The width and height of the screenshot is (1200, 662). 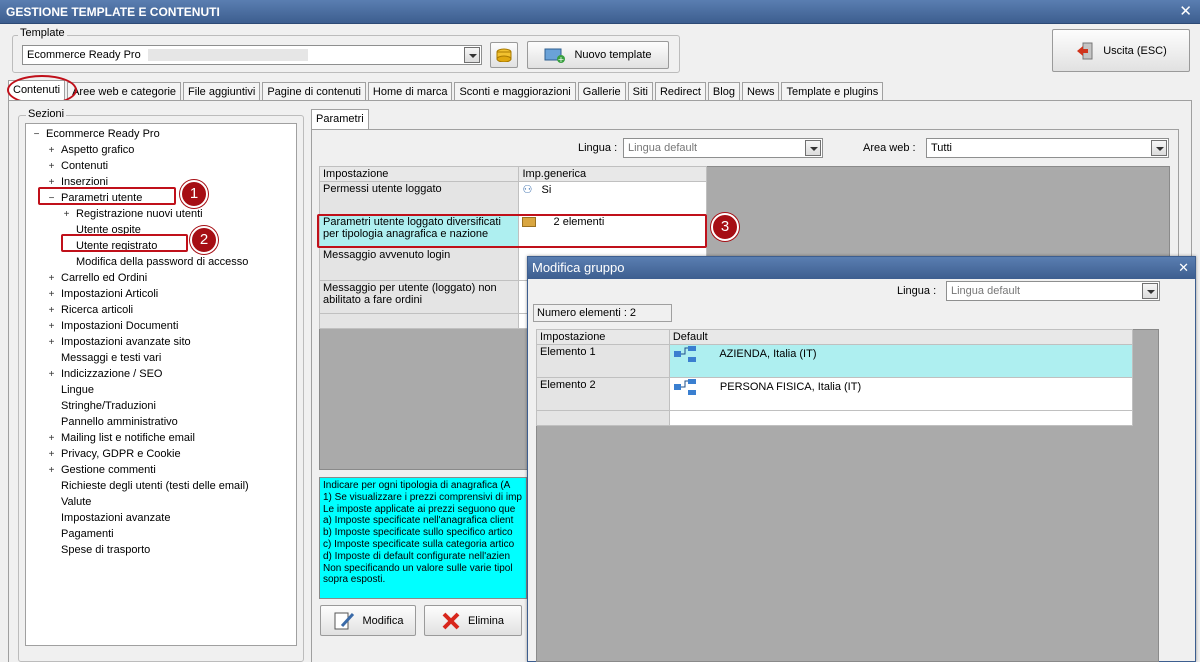 I want to click on collapse-icon: −, so click(x=36, y=135).